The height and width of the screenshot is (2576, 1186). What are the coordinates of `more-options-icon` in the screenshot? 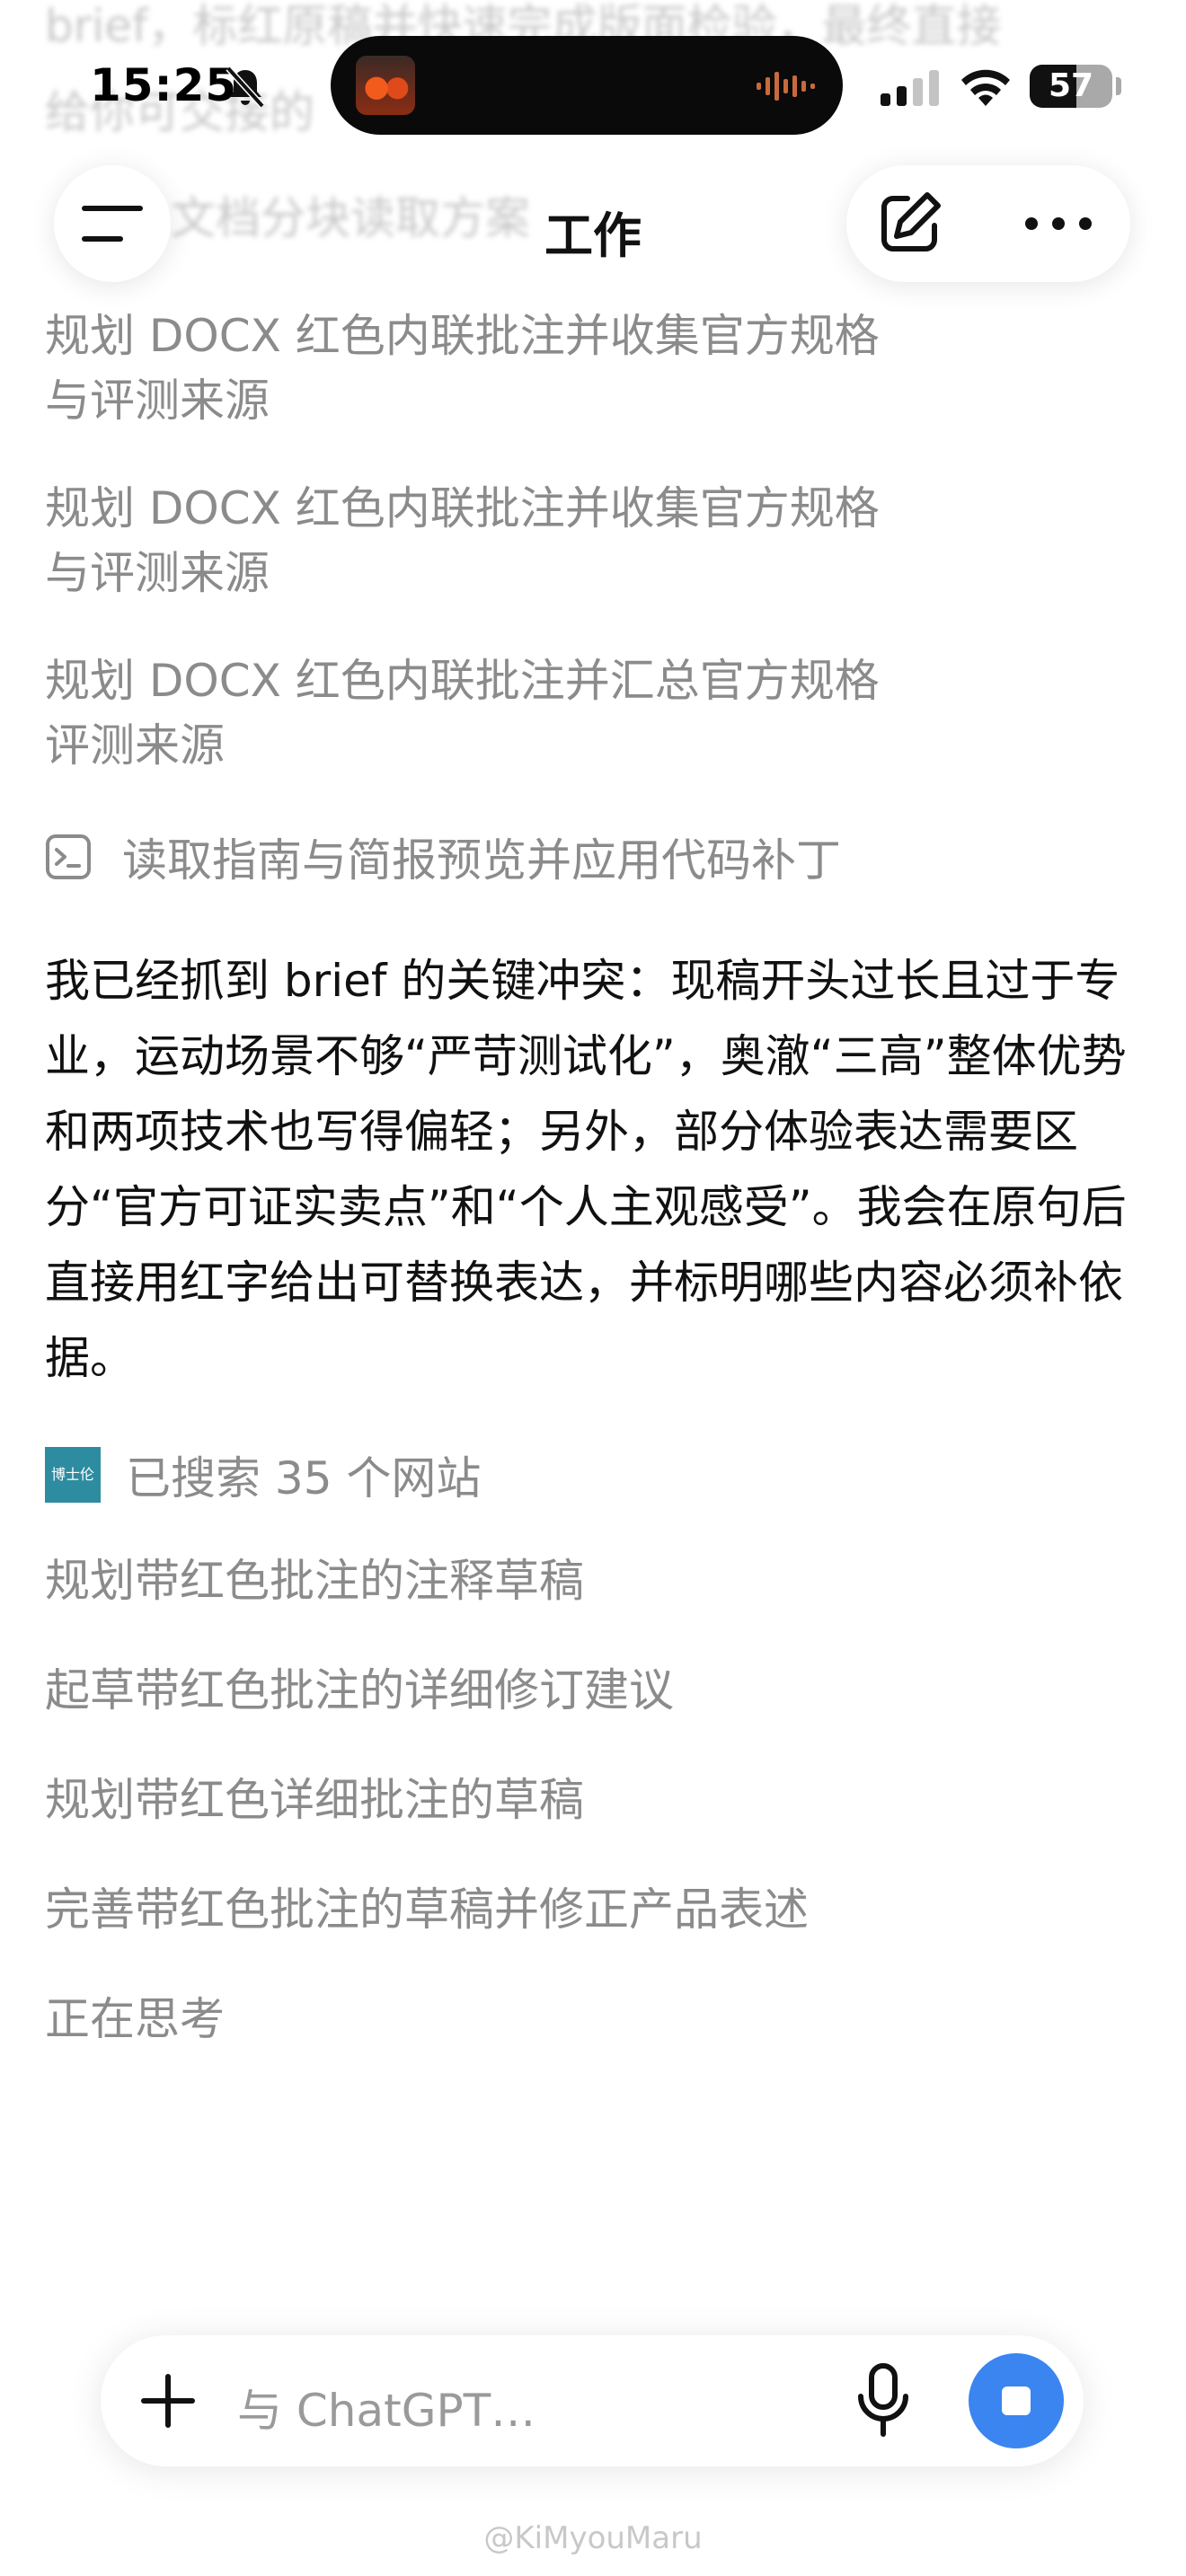 It's located at (1058, 224).